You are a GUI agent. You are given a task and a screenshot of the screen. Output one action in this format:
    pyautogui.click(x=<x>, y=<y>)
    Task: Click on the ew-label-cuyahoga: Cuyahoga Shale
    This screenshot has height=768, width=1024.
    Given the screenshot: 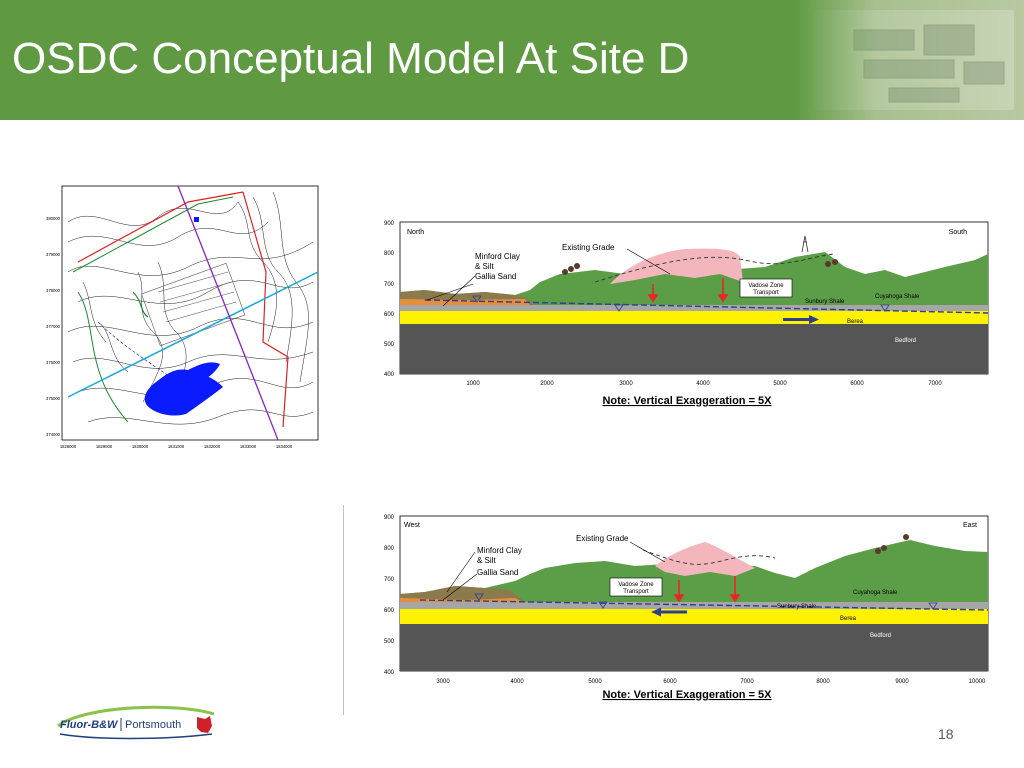 What is the action you would take?
    pyautogui.click(x=875, y=593)
    